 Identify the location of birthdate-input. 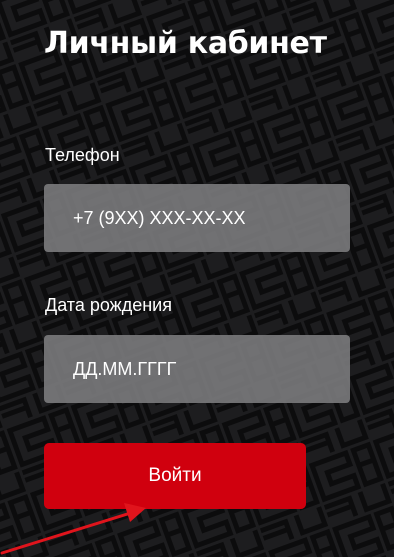
(197, 369).